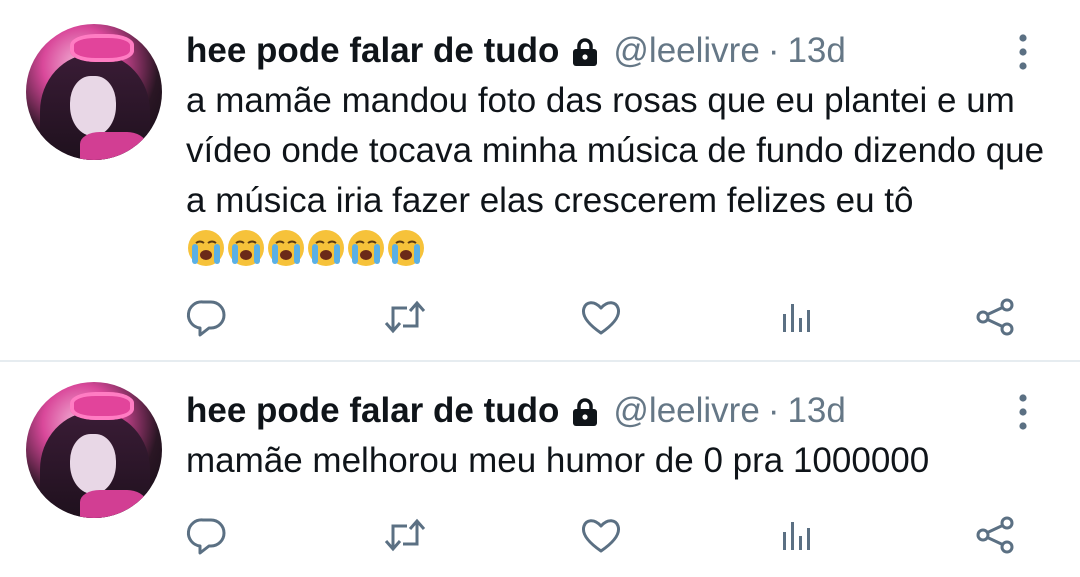 The width and height of the screenshot is (1080, 577). I want to click on emoji-group, so click(306, 249).